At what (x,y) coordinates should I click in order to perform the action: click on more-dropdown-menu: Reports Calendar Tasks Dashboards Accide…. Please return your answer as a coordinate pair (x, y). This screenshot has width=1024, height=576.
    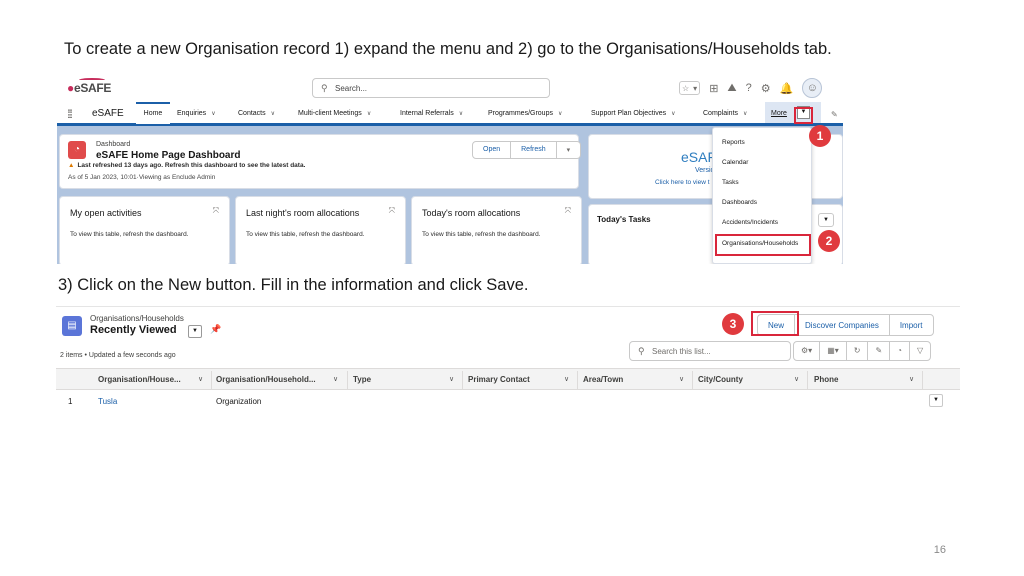
    Looking at the image, I should click on (762, 195).